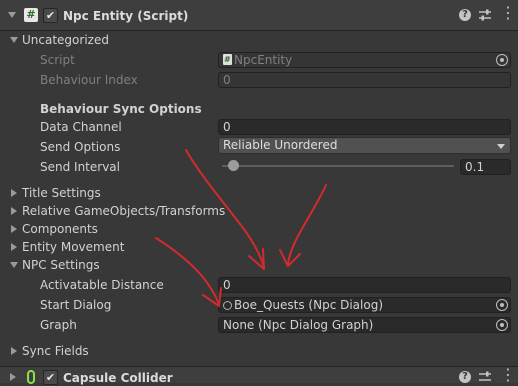 The width and height of the screenshot is (518, 386). I want to click on components-foldout-icon, so click(14, 229).